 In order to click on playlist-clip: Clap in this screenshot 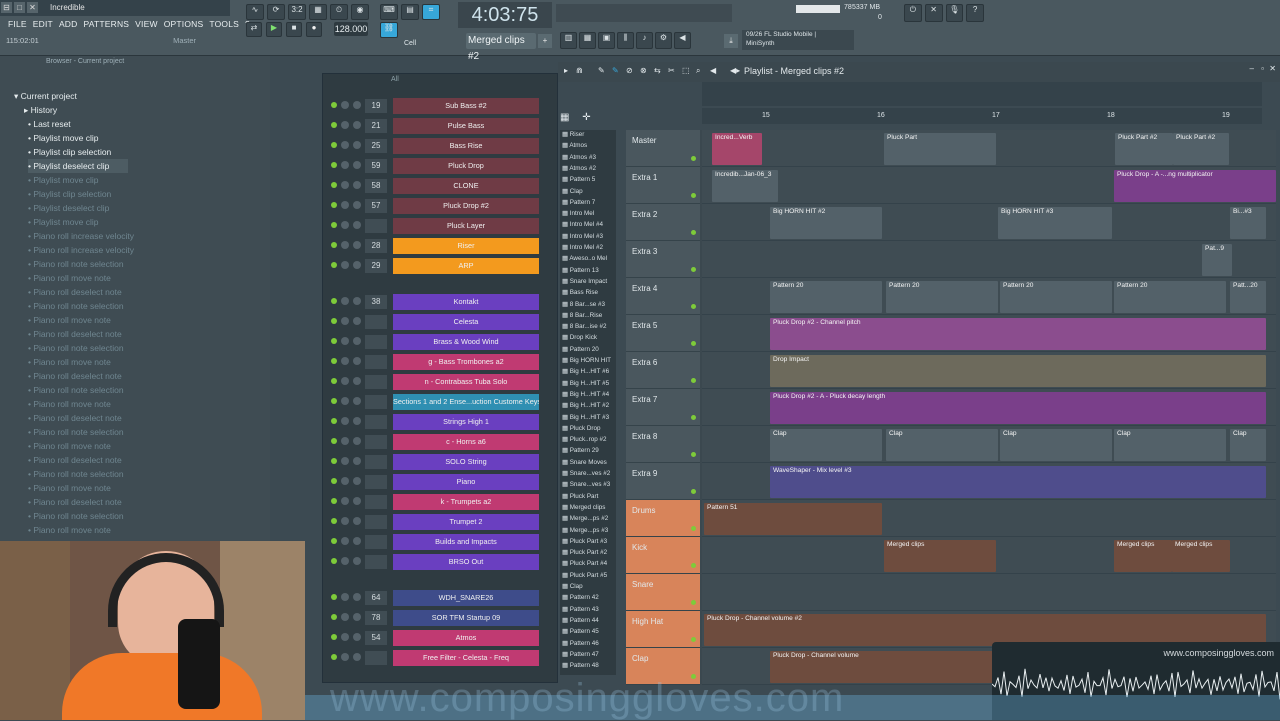, I will do `click(826, 445)`.